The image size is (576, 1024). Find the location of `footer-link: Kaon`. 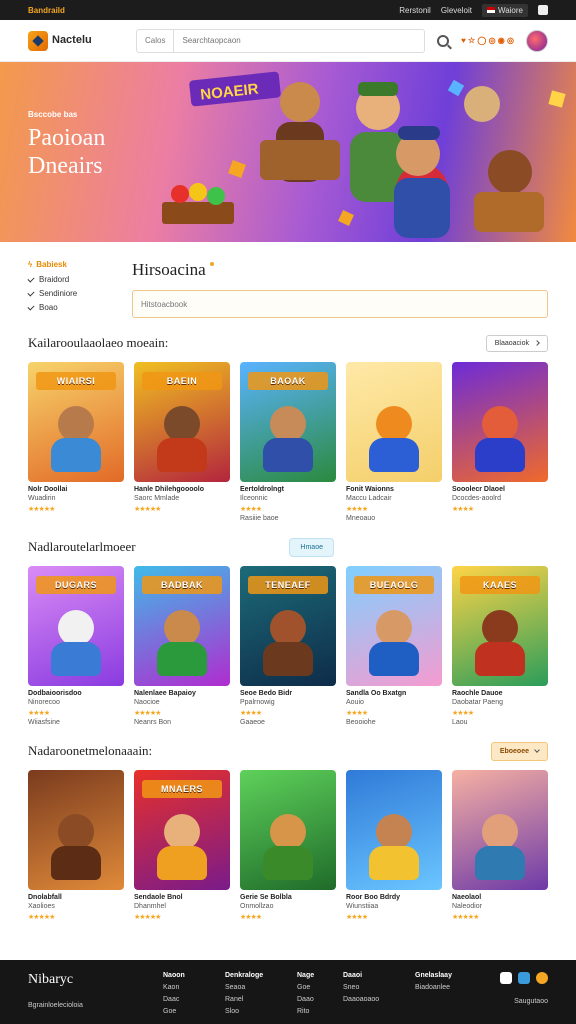

footer-link: Kaon is located at coordinates (189, 987).